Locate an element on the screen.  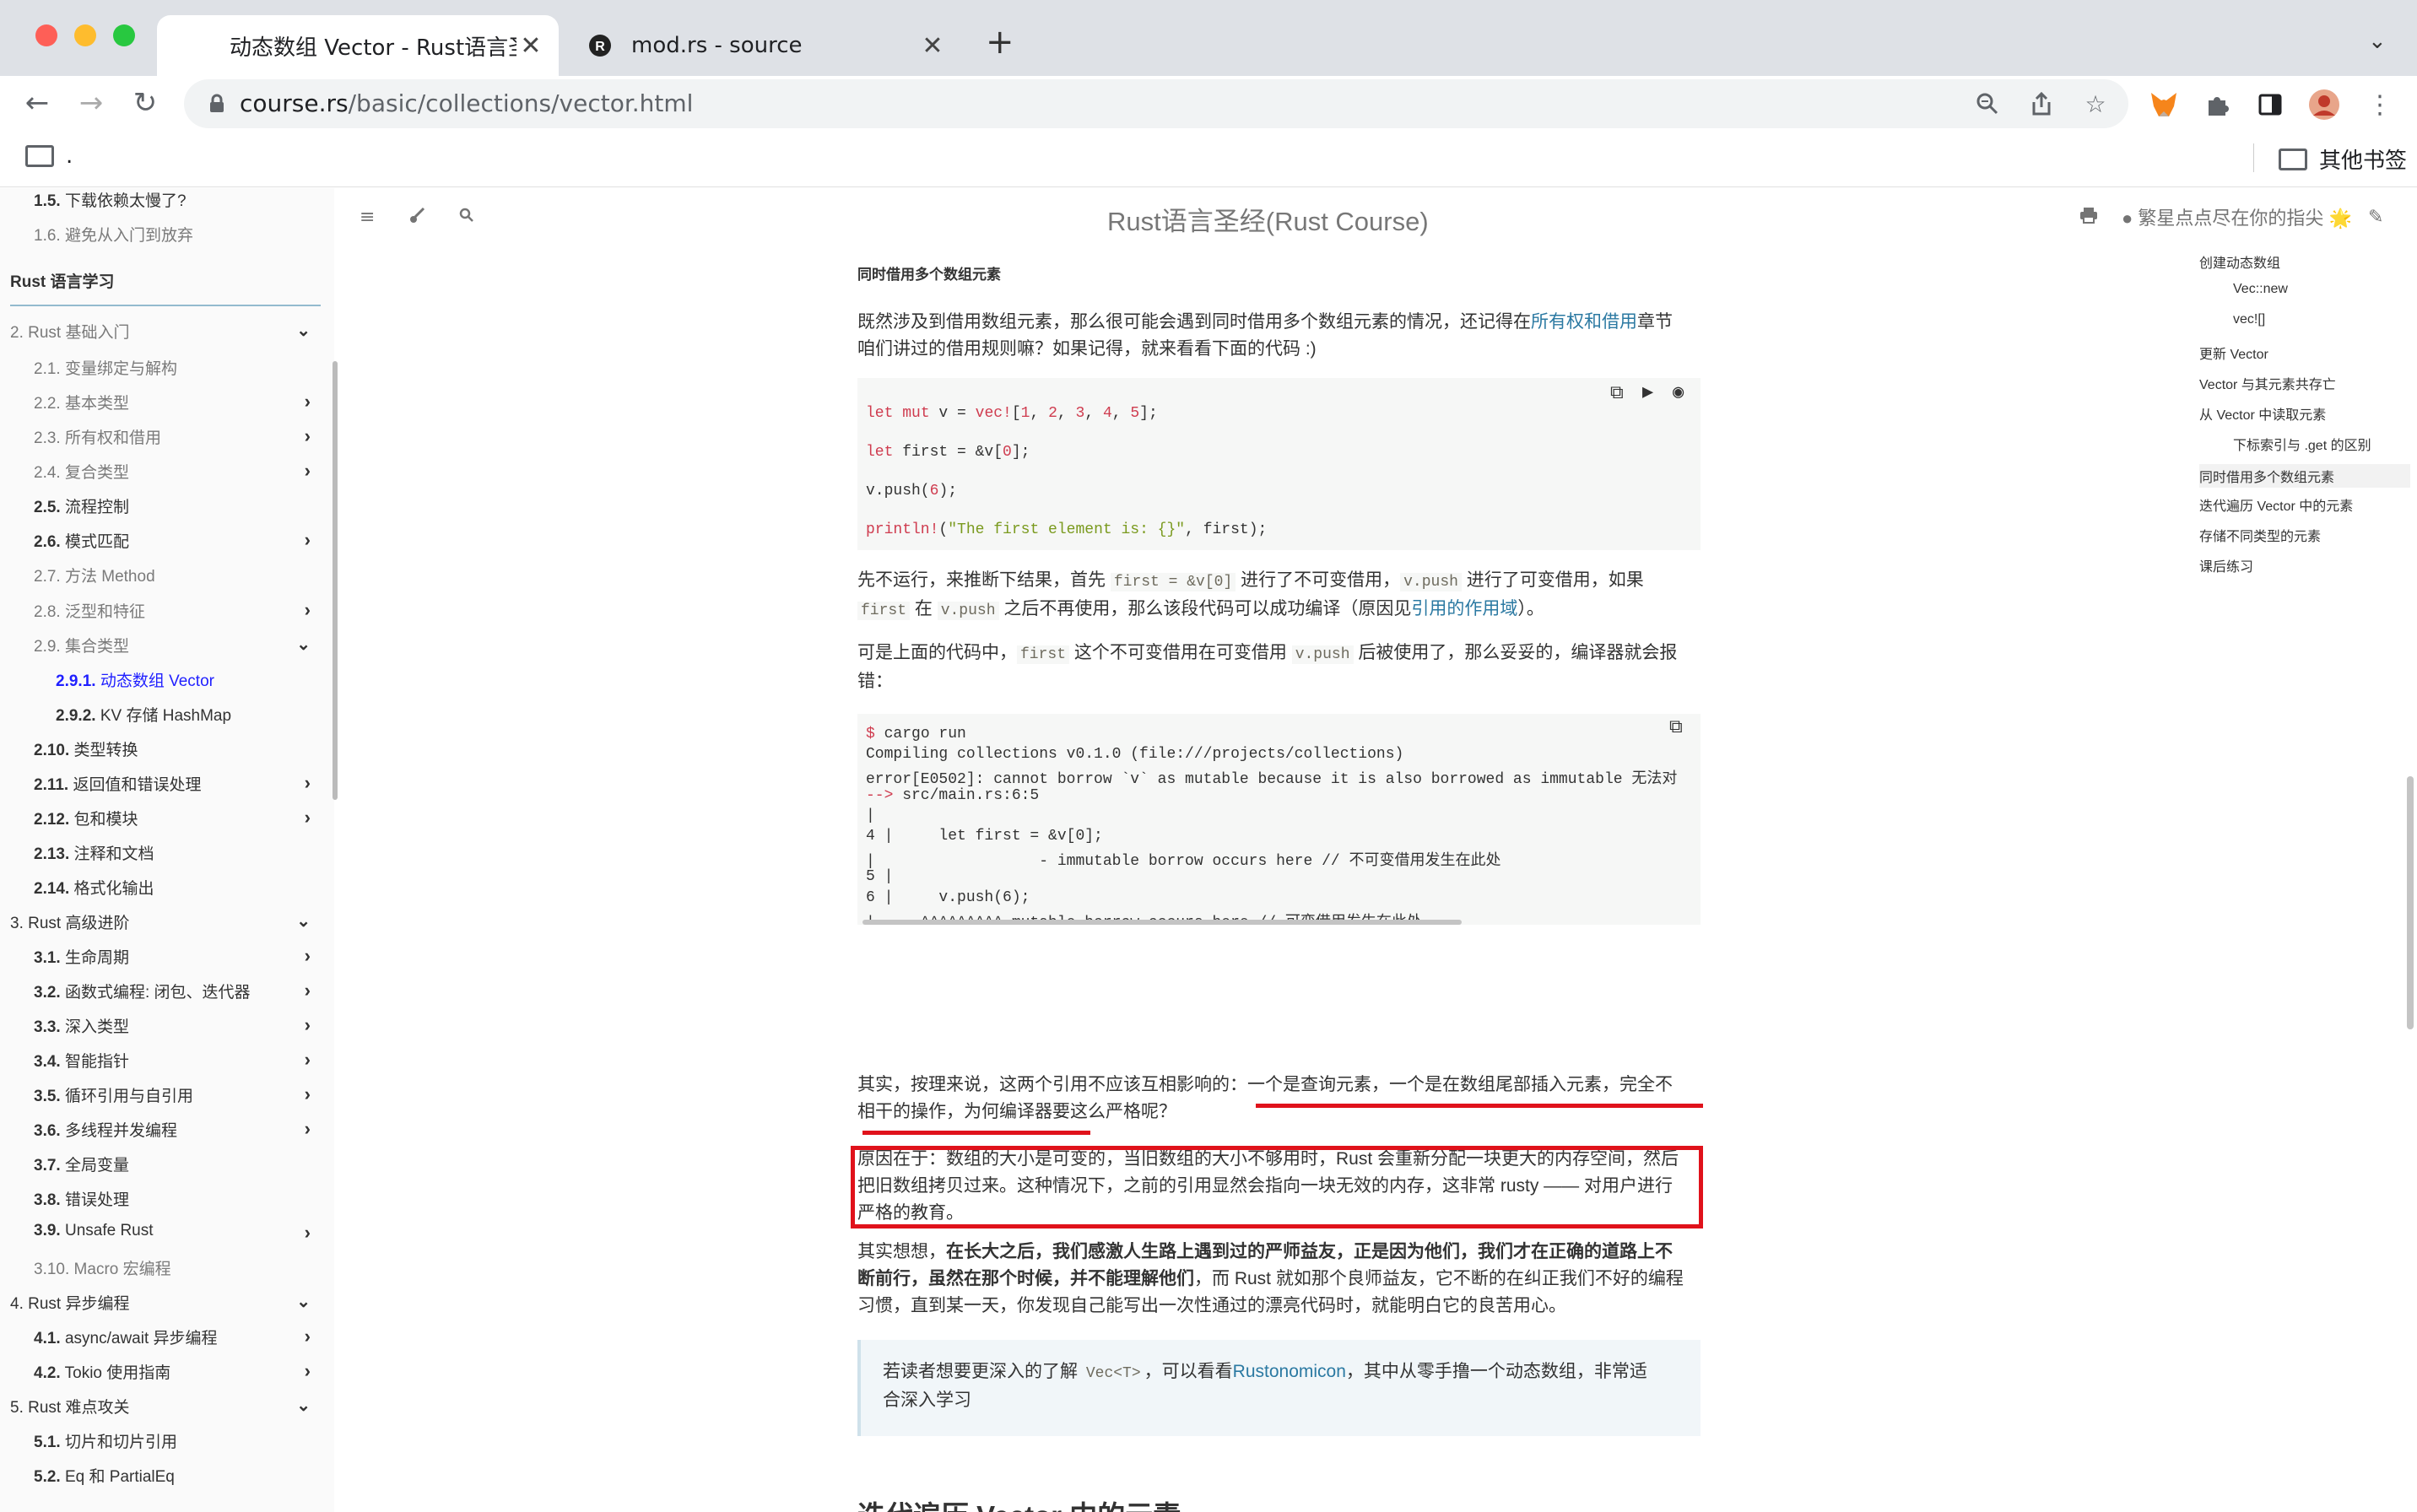
edit-icon: ✎ is located at coordinates (2375, 217).